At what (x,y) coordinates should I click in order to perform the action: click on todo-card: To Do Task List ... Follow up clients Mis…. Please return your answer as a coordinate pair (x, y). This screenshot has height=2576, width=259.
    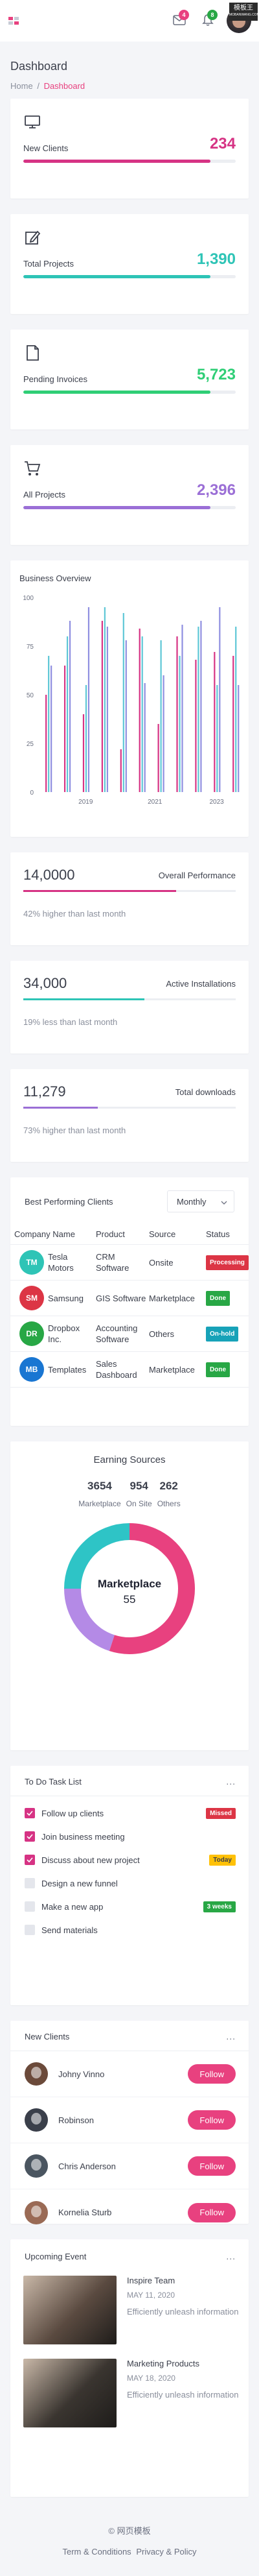
    Looking at the image, I should click on (129, 1885).